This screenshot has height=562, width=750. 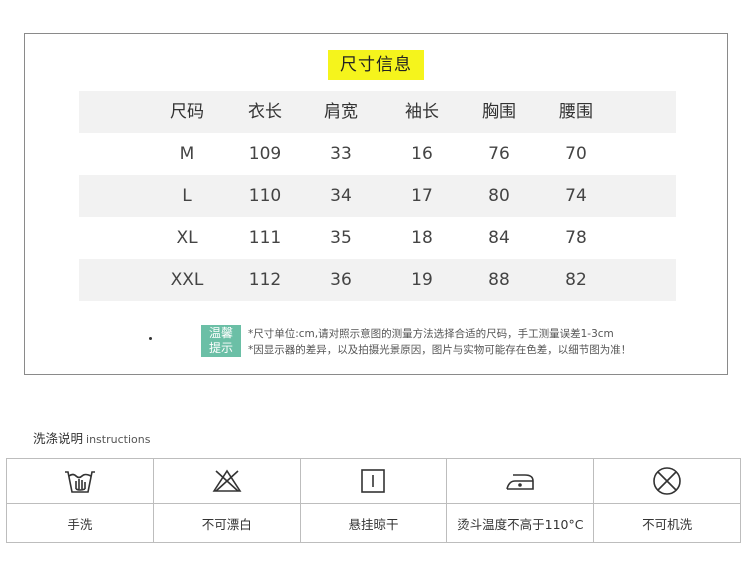 What do you see at coordinates (265, 280) in the screenshot?
I see `table-cell: 112` at bounding box center [265, 280].